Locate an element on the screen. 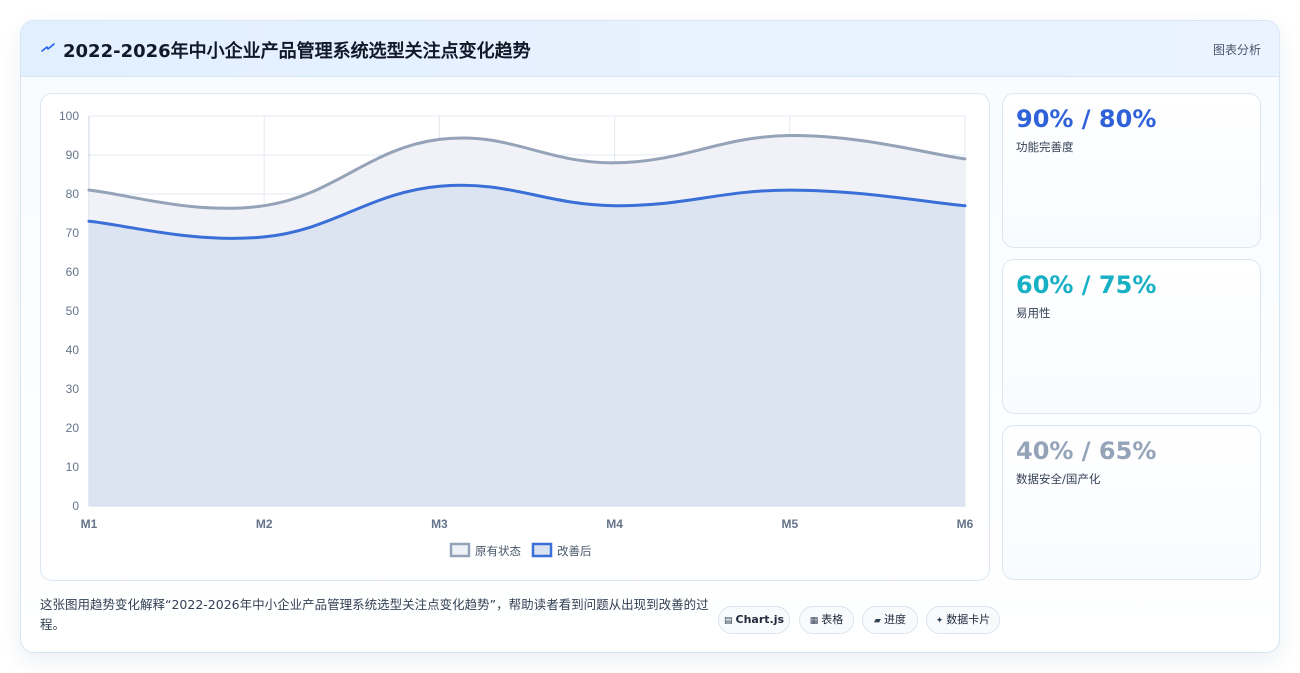 The height and width of the screenshot is (673, 1300). x-tick-label: M5 is located at coordinates (789, 524).